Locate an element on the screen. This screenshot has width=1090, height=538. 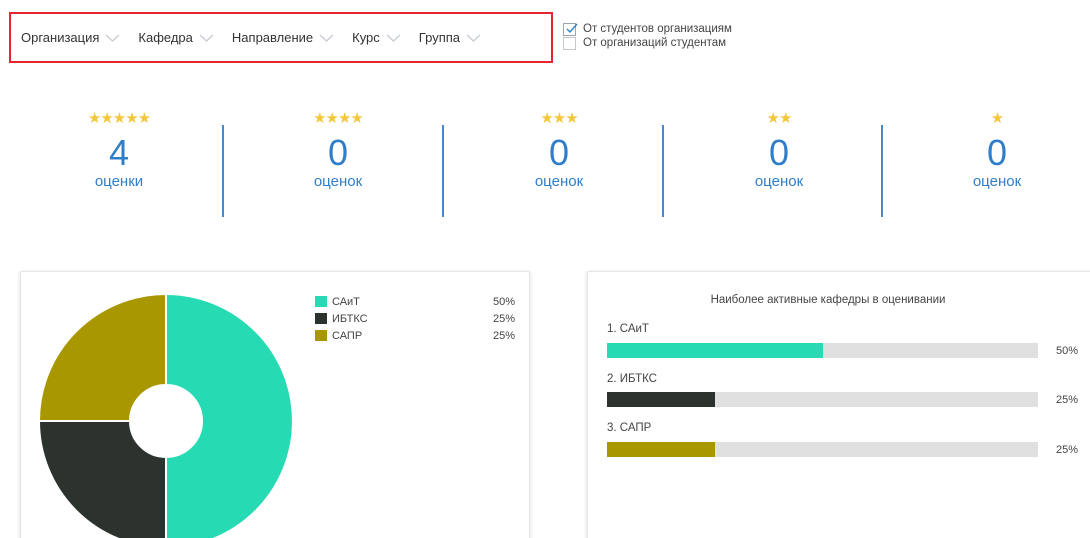
legend-label: ИБТКС is located at coordinates (350, 318).